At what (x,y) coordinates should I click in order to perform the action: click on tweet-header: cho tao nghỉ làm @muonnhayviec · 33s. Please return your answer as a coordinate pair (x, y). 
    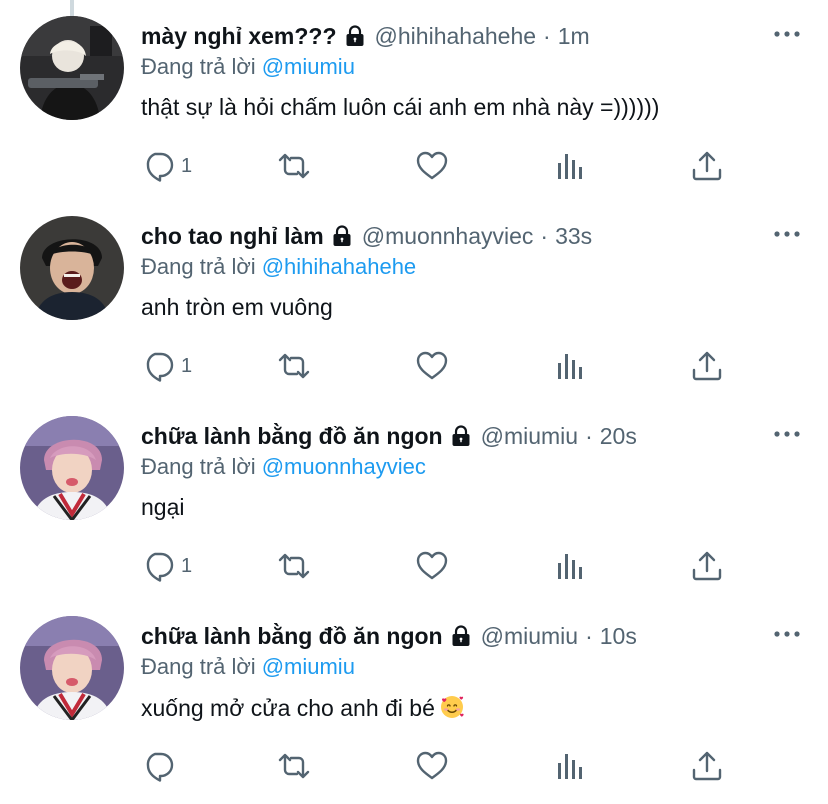
    Looking at the image, I should click on (449, 236).